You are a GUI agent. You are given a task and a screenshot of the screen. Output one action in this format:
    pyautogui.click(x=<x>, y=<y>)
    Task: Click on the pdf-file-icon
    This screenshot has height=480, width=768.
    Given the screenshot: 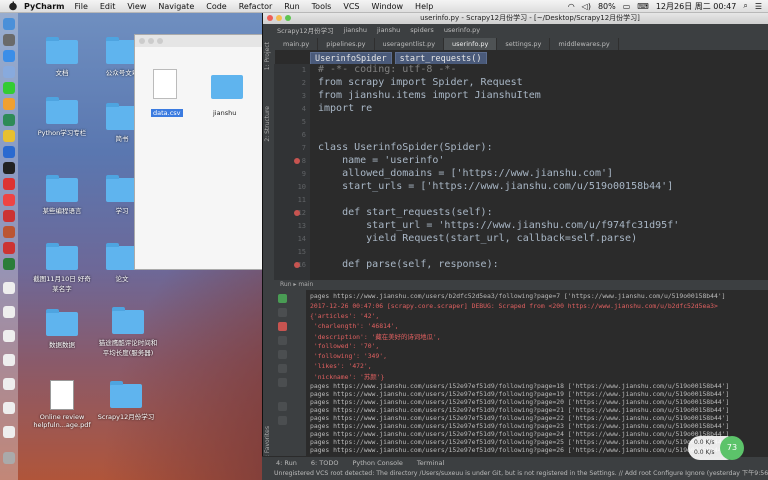 What is the action you would take?
    pyautogui.click(x=62, y=395)
    